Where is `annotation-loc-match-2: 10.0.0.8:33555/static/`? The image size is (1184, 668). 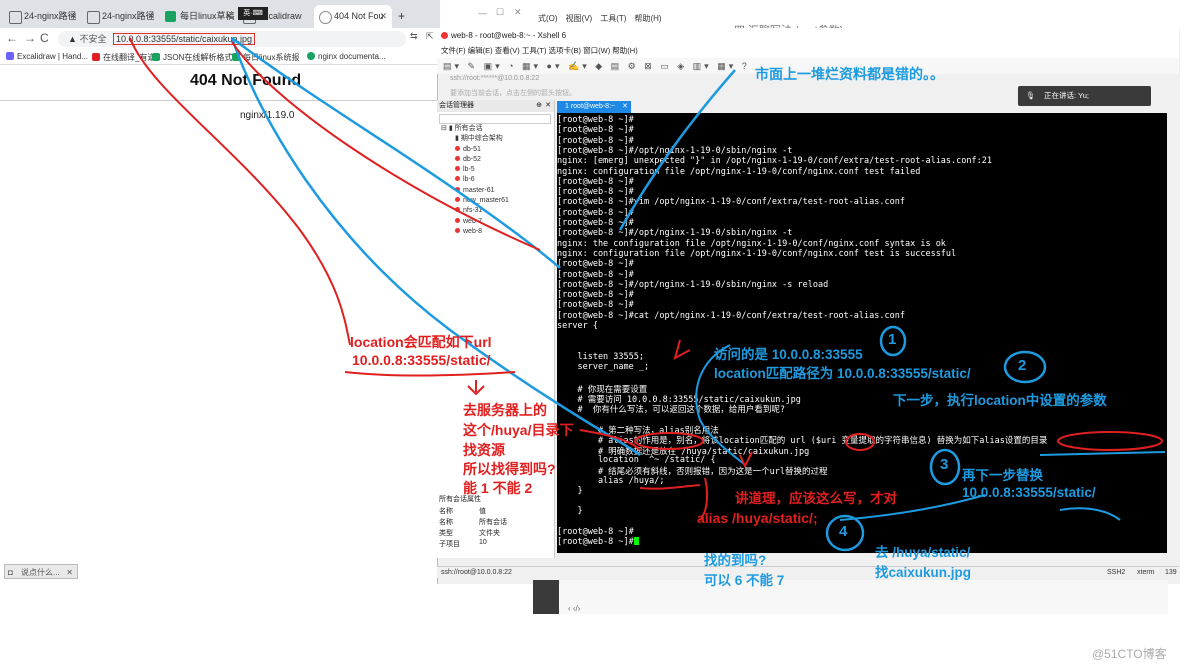 annotation-loc-match-2: 10.0.0.8:33555/static/ is located at coordinates (421, 360).